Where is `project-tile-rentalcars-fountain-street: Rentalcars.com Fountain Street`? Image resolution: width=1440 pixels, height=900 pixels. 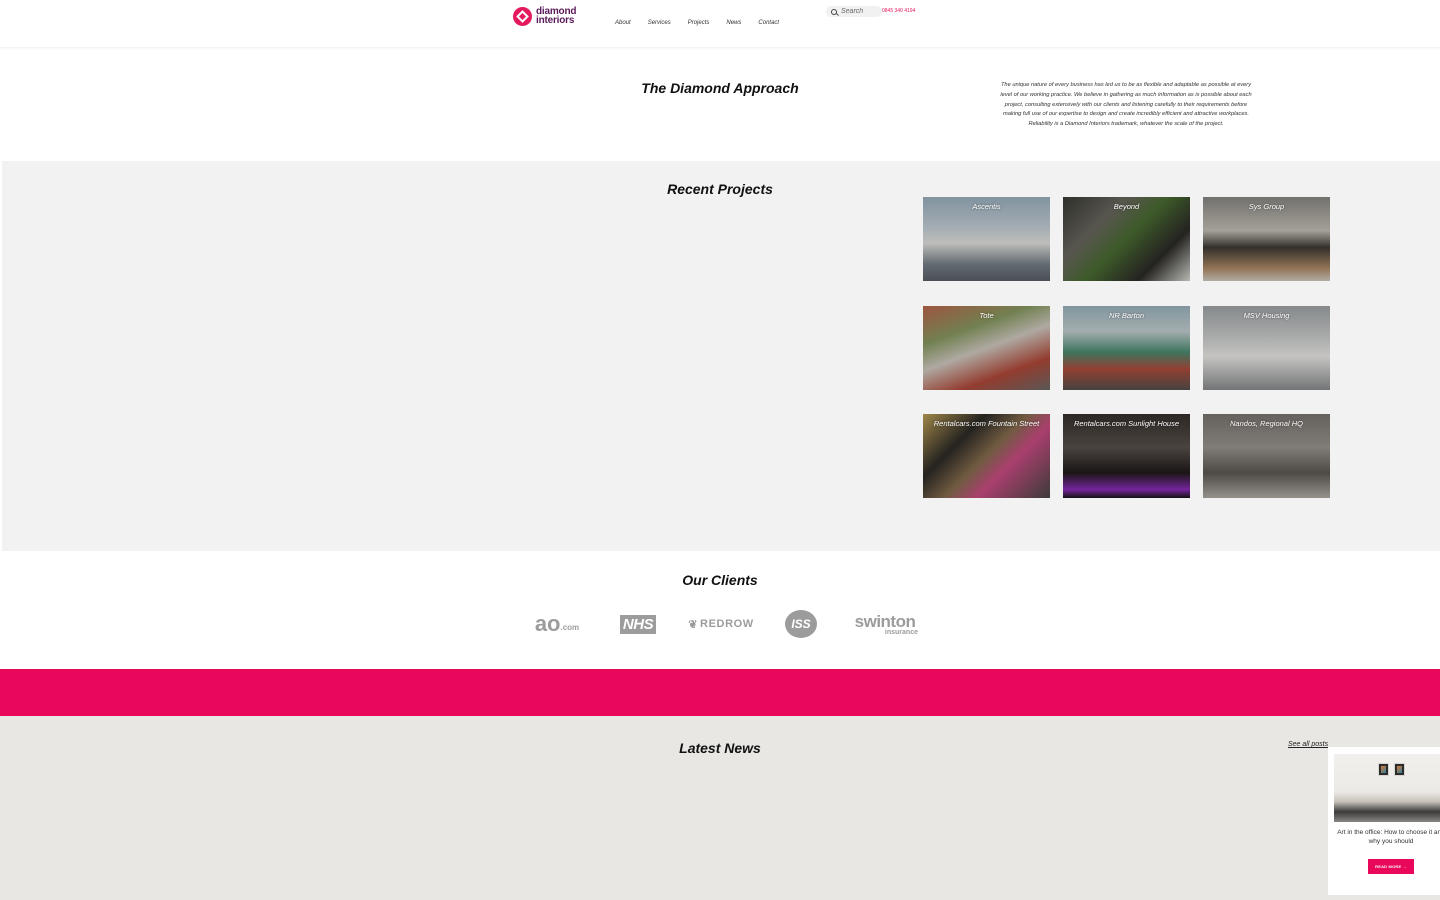 project-tile-rentalcars-fountain-street: Rentalcars.com Fountain Street is located at coordinates (986, 456).